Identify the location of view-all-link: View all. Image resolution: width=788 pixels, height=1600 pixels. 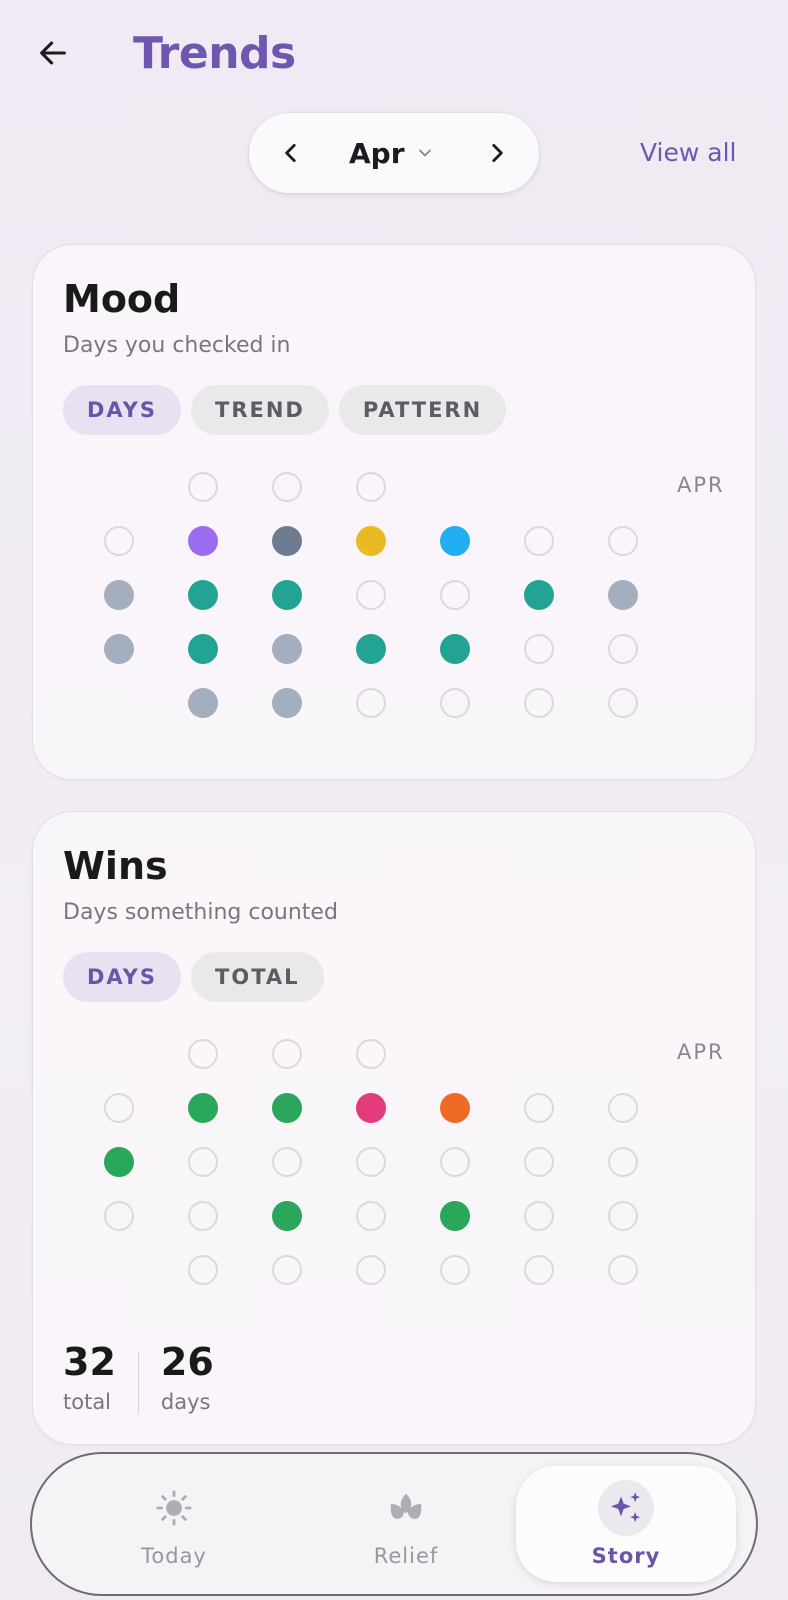
(688, 152).